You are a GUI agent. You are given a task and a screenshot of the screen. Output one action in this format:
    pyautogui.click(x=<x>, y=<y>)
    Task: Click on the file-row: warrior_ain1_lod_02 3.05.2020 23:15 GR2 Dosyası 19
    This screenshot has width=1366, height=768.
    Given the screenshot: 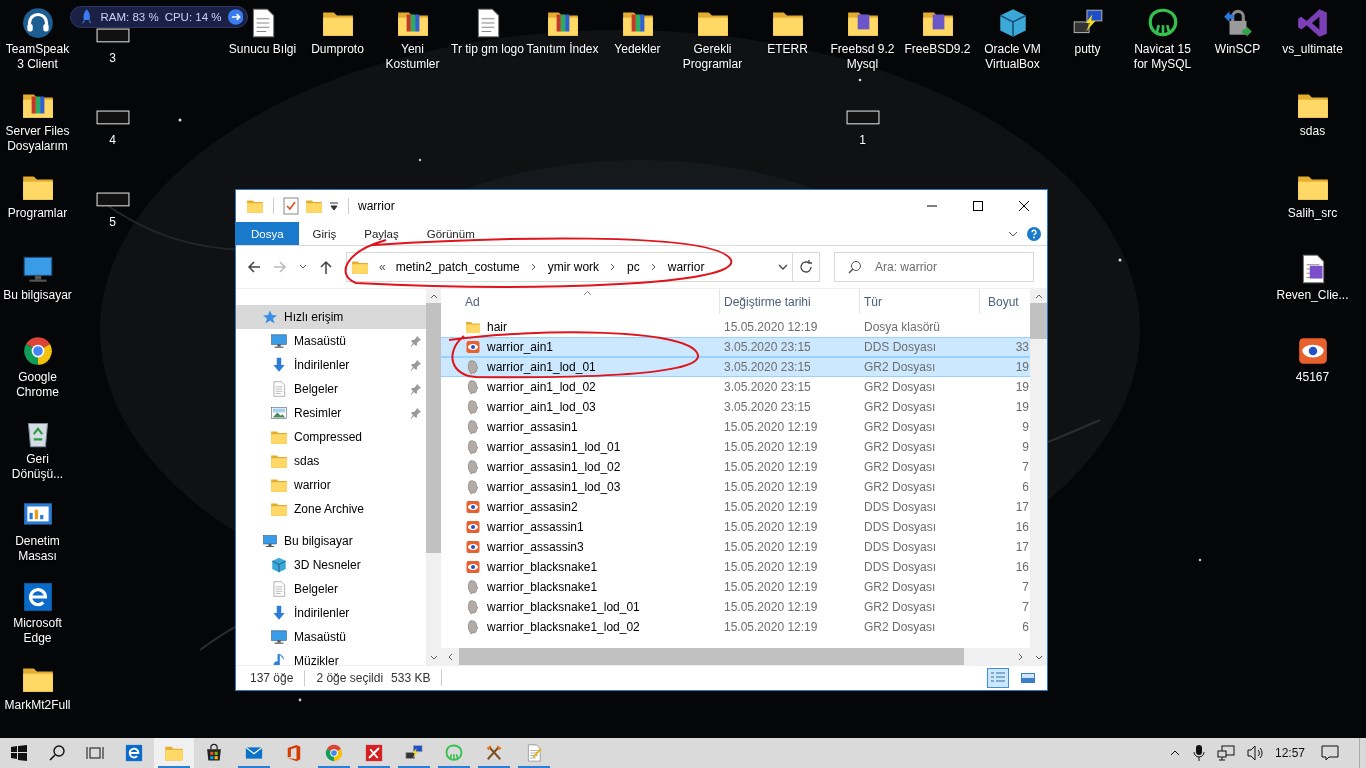 What is the action you would take?
    pyautogui.click(x=735, y=387)
    